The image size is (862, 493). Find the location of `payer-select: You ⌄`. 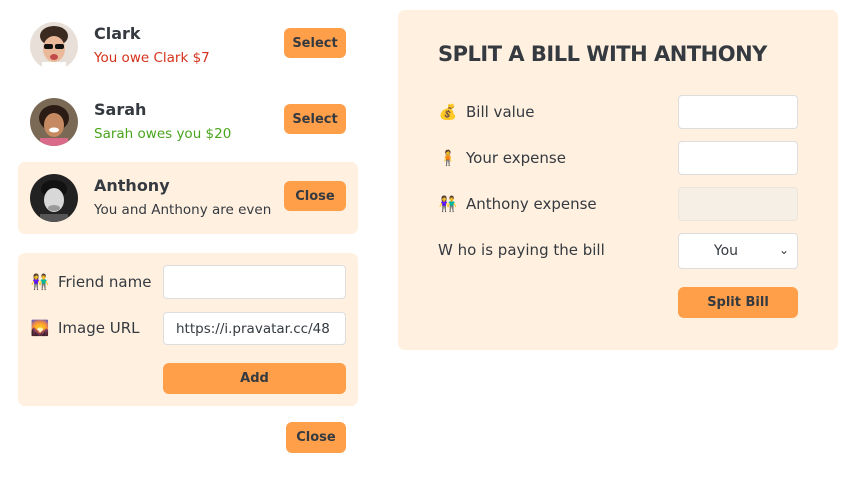

payer-select: You ⌄ is located at coordinates (738, 251).